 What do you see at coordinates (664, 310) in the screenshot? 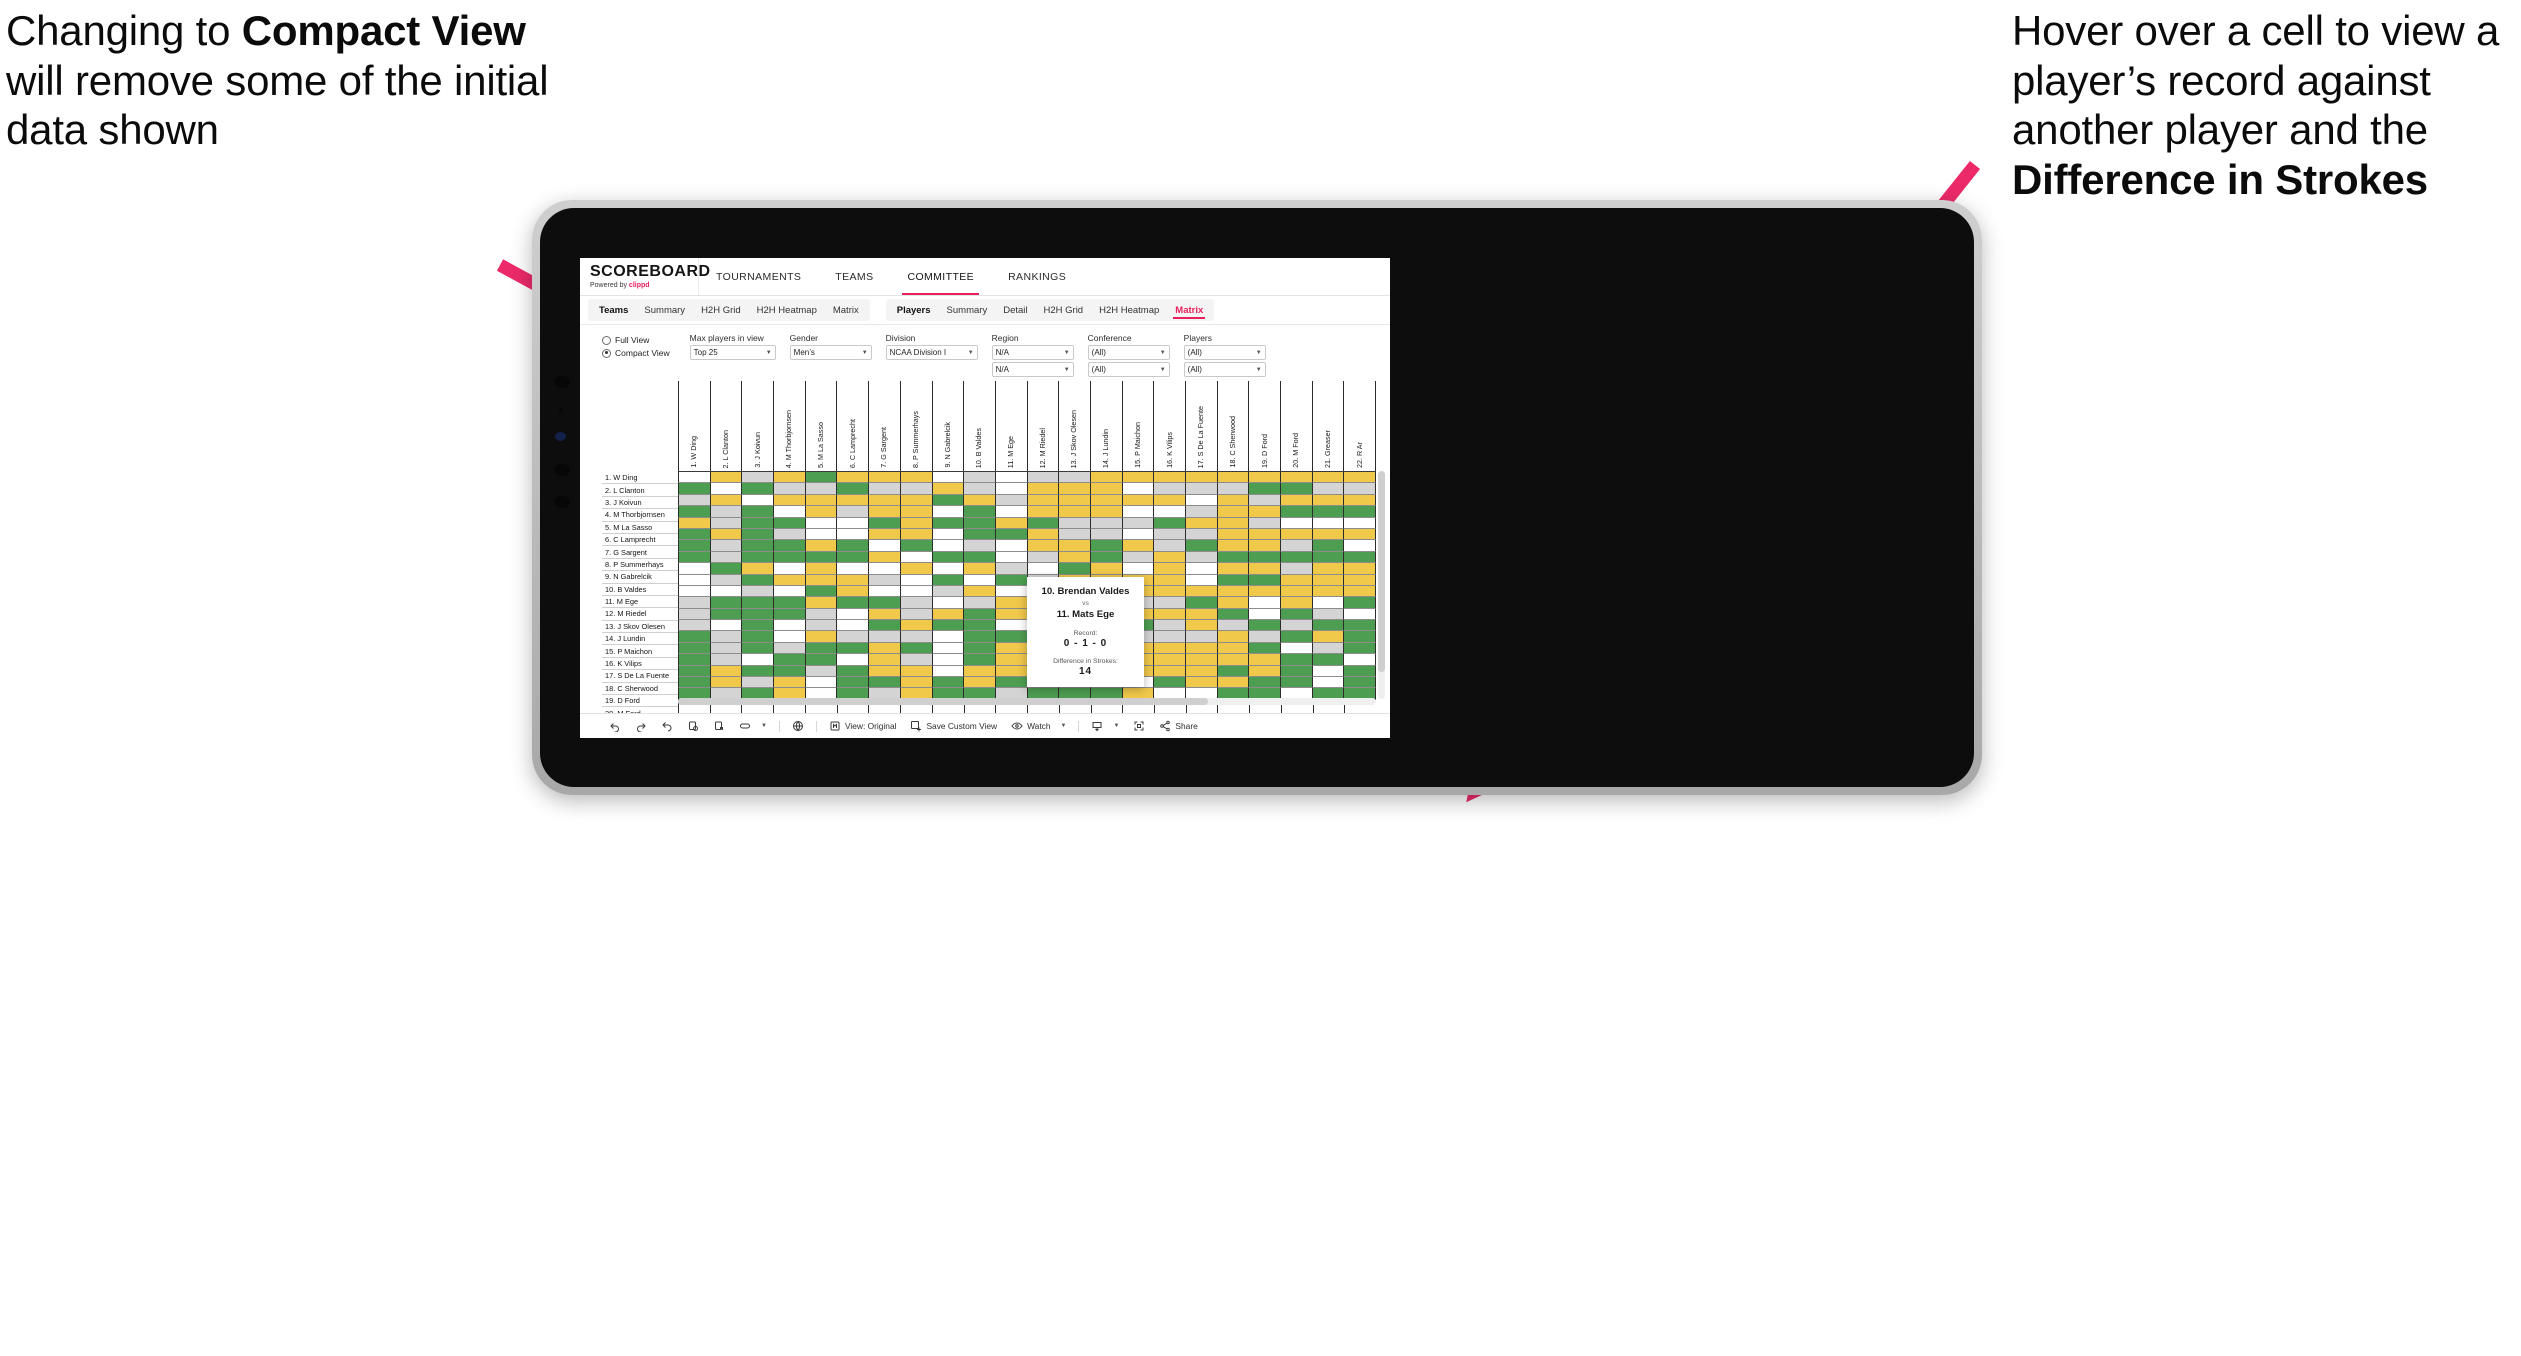
I see `sub-nav-teams-summary: Summary` at bounding box center [664, 310].